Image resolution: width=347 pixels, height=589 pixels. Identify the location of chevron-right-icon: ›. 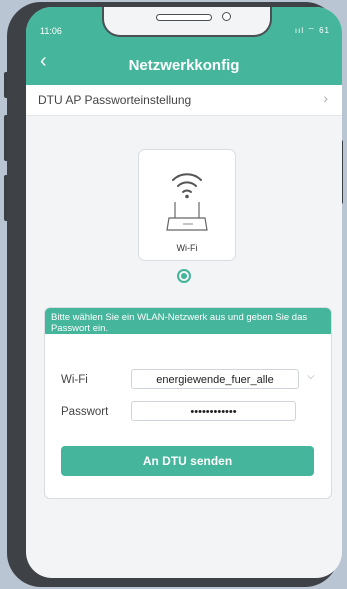
(325, 98).